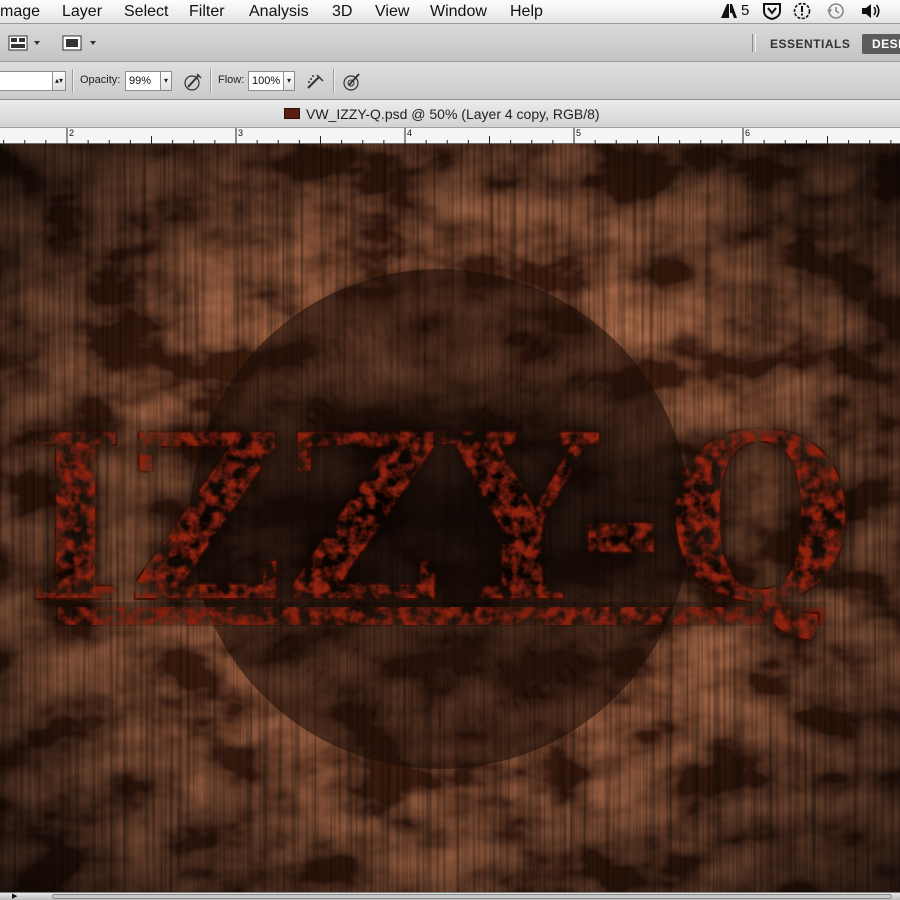 This screenshot has width=900, height=900. Describe the element at coordinates (72, 133) in the screenshot. I see `ruler-number: 2` at that location.